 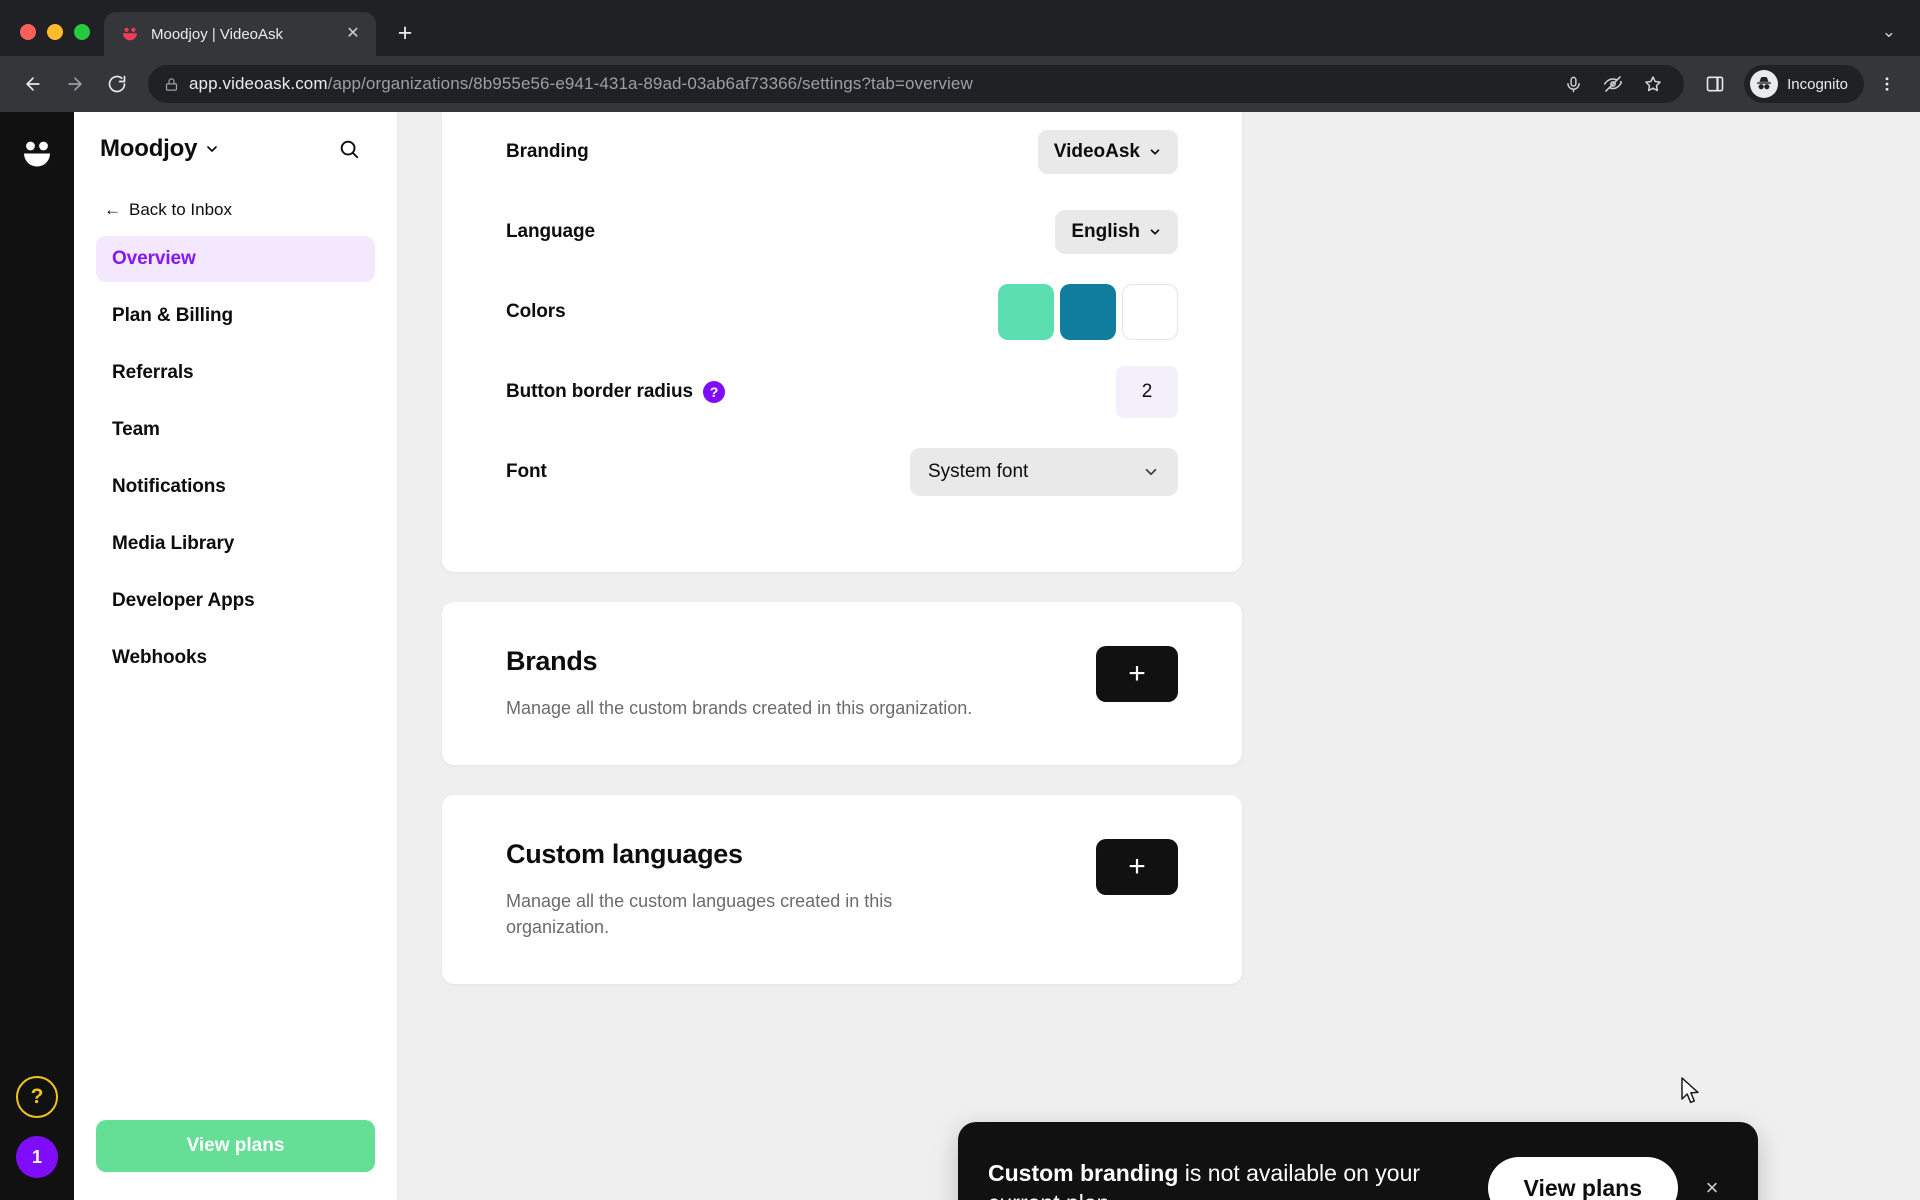 What do you see at coordinates (235, 544) in the screenshot?
I see `sidebar-item-media-library: Media Library` at bounding box center [235, 544].